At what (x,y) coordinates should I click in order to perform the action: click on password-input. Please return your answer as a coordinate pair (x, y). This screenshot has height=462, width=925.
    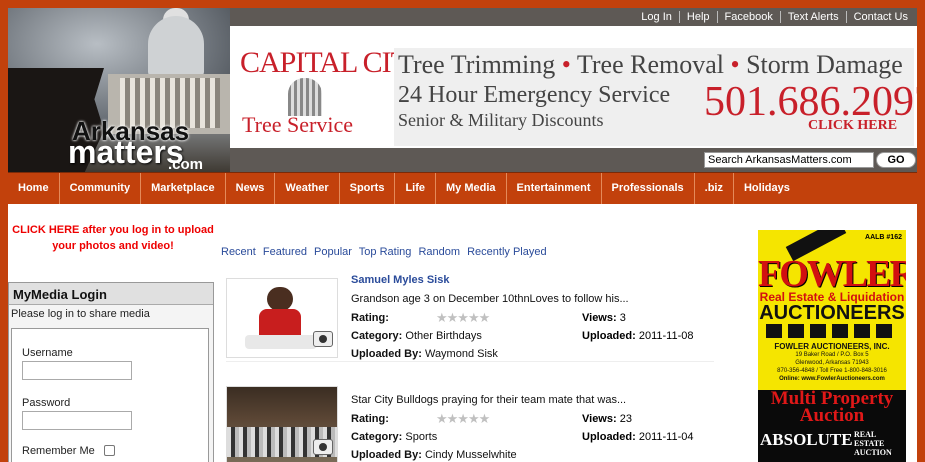
    Looking at the image, I should click on (77, 420).